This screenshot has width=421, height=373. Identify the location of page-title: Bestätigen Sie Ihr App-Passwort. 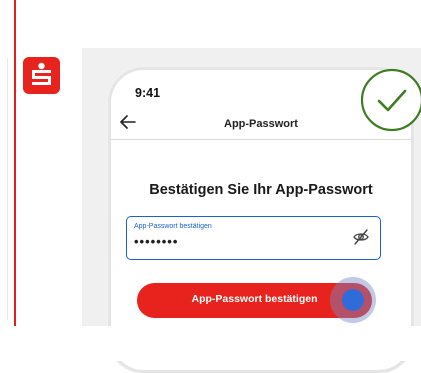
(261, 190).